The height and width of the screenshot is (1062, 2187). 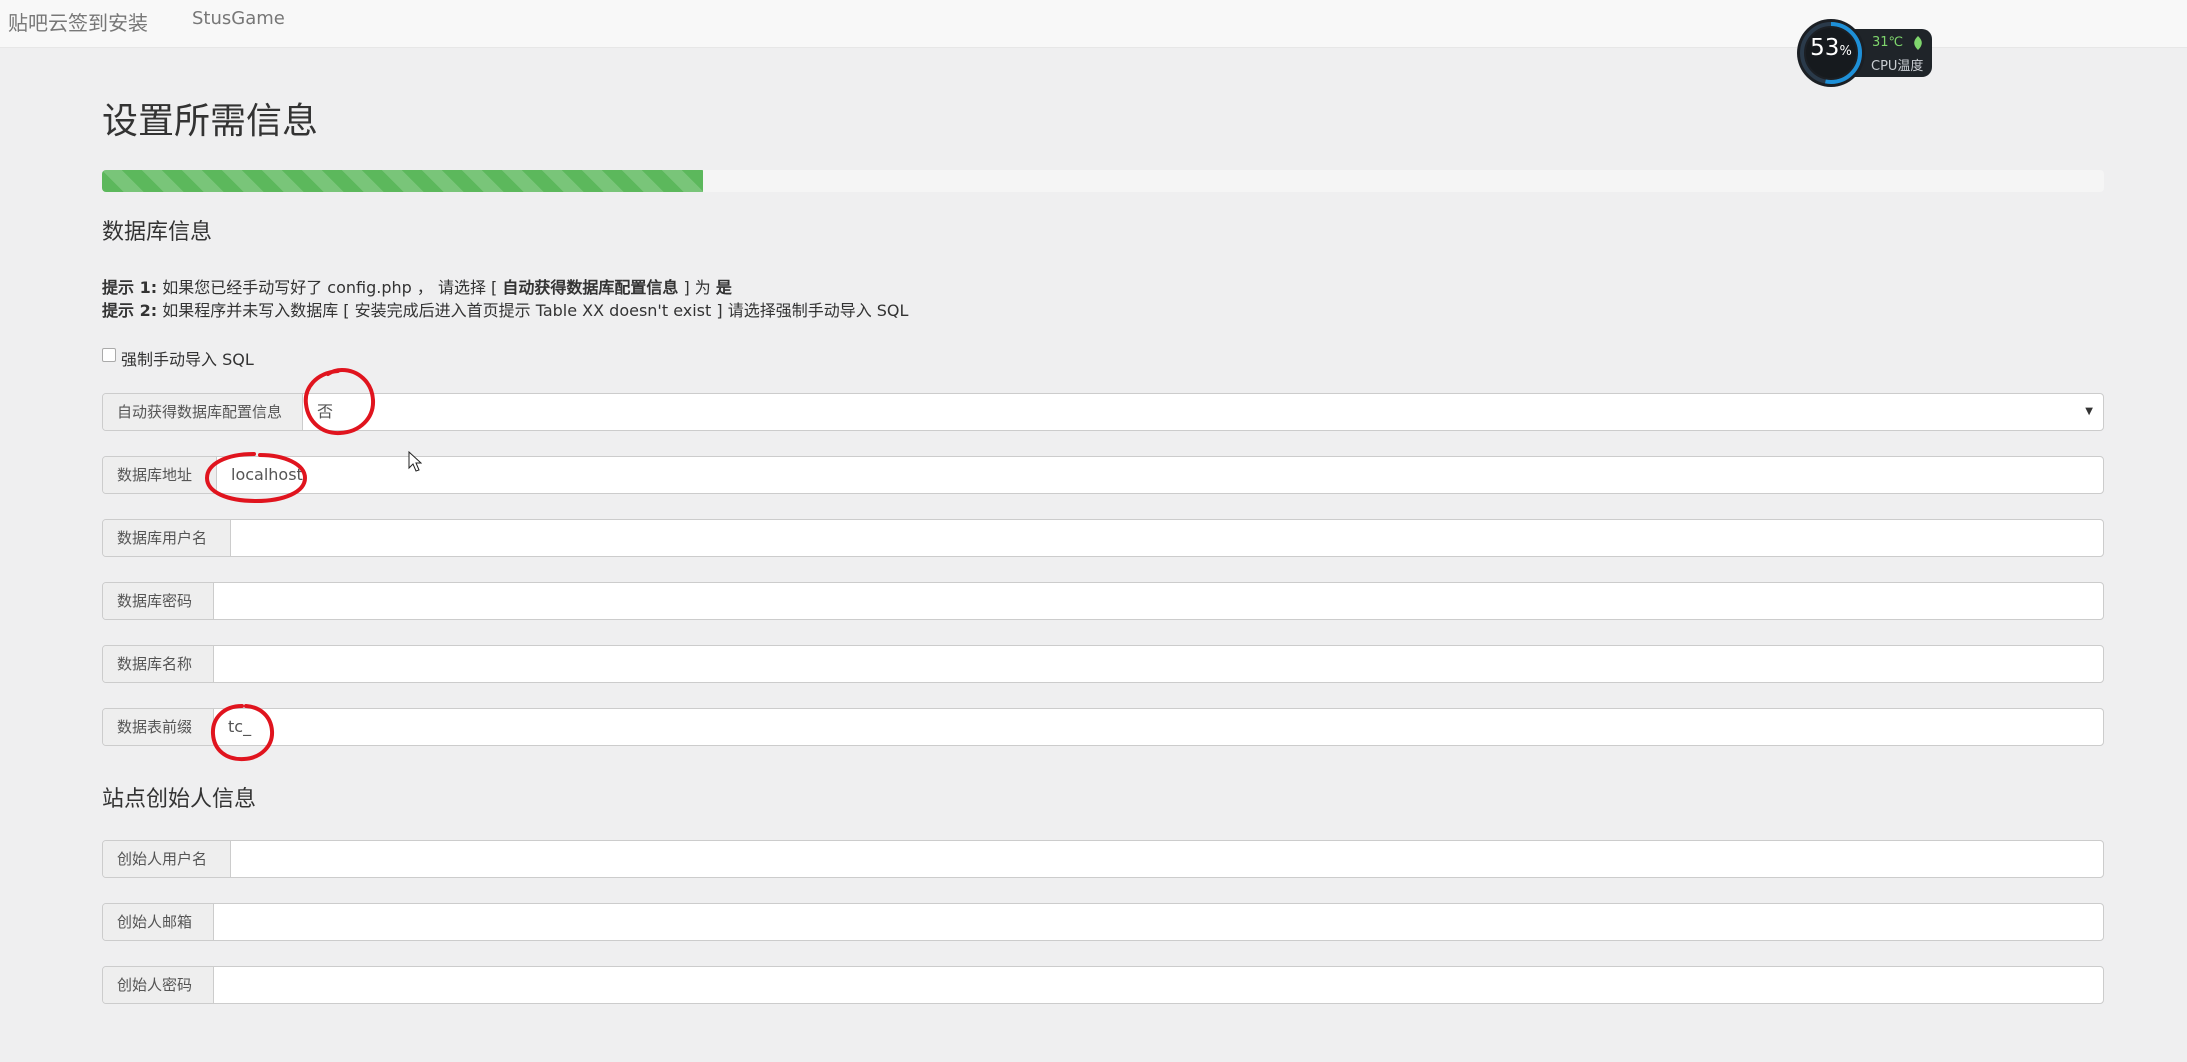 I want to click on tip-2-label: 提示 2:, so click(x=130, y=310).